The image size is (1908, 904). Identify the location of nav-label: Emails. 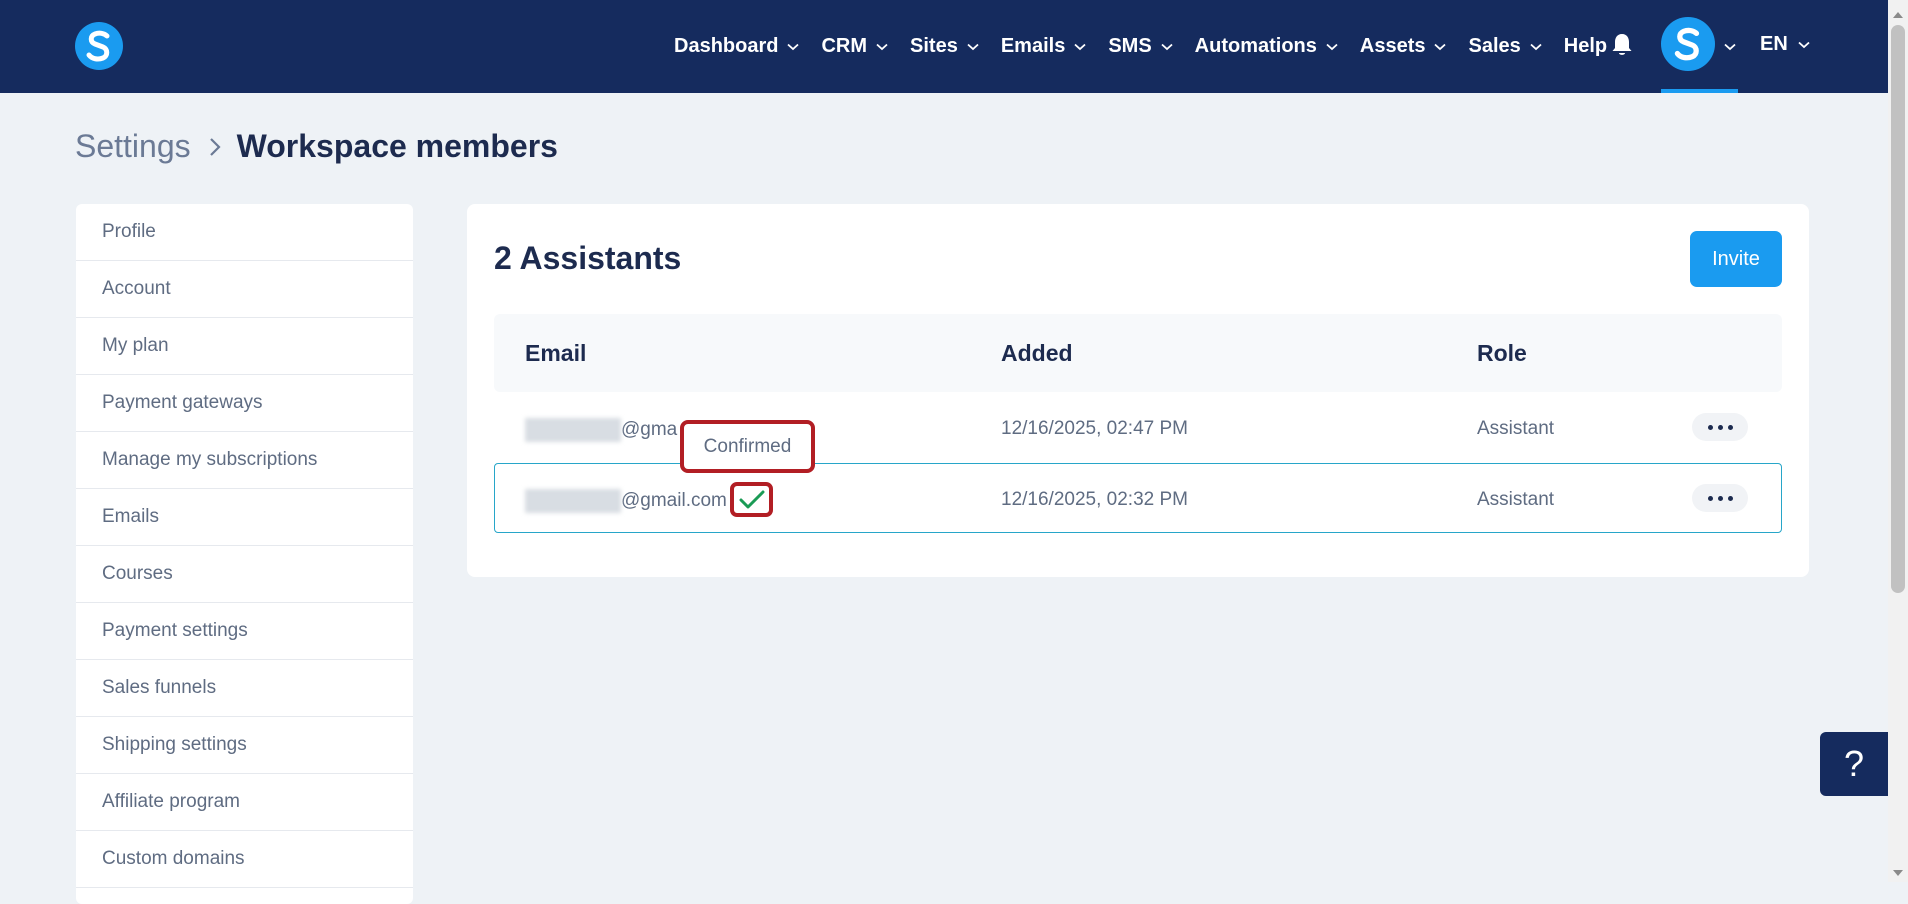
(1033, 46).